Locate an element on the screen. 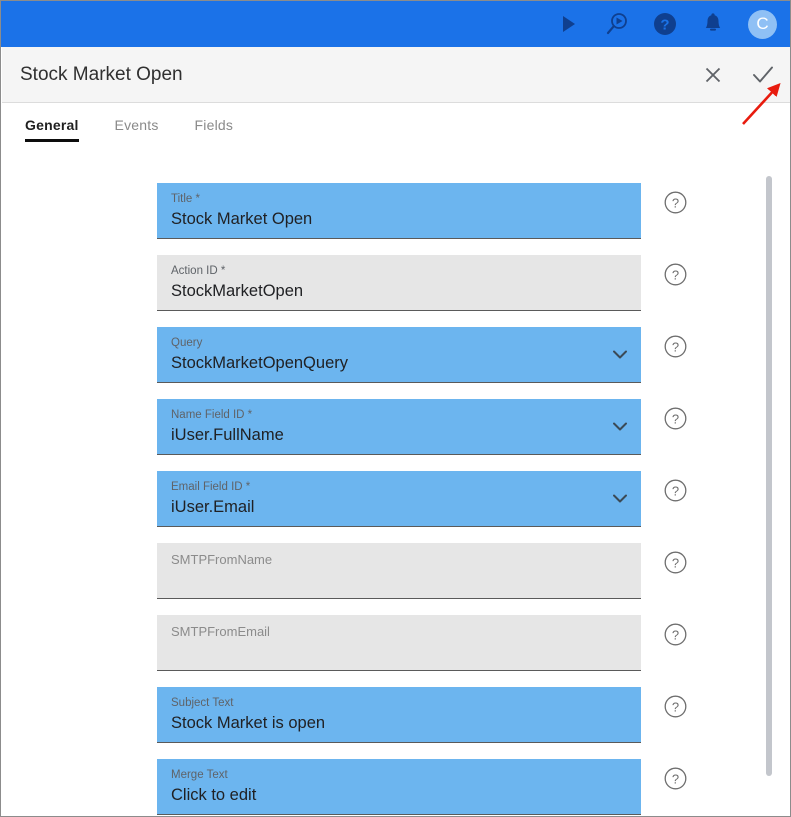 This screenshot has height=817, width=791. subject-text-label: Subject Text is located at coordinates (202, 703).